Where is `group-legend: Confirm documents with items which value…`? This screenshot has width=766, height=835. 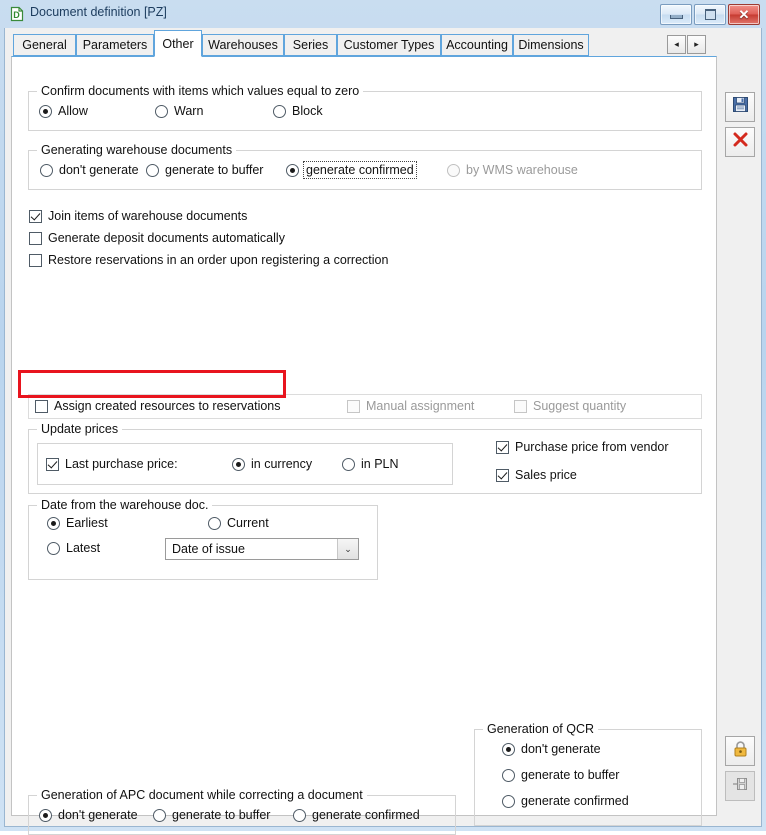 group-legend: Confirm documents with items which value… is located at coordinates (200, 91).